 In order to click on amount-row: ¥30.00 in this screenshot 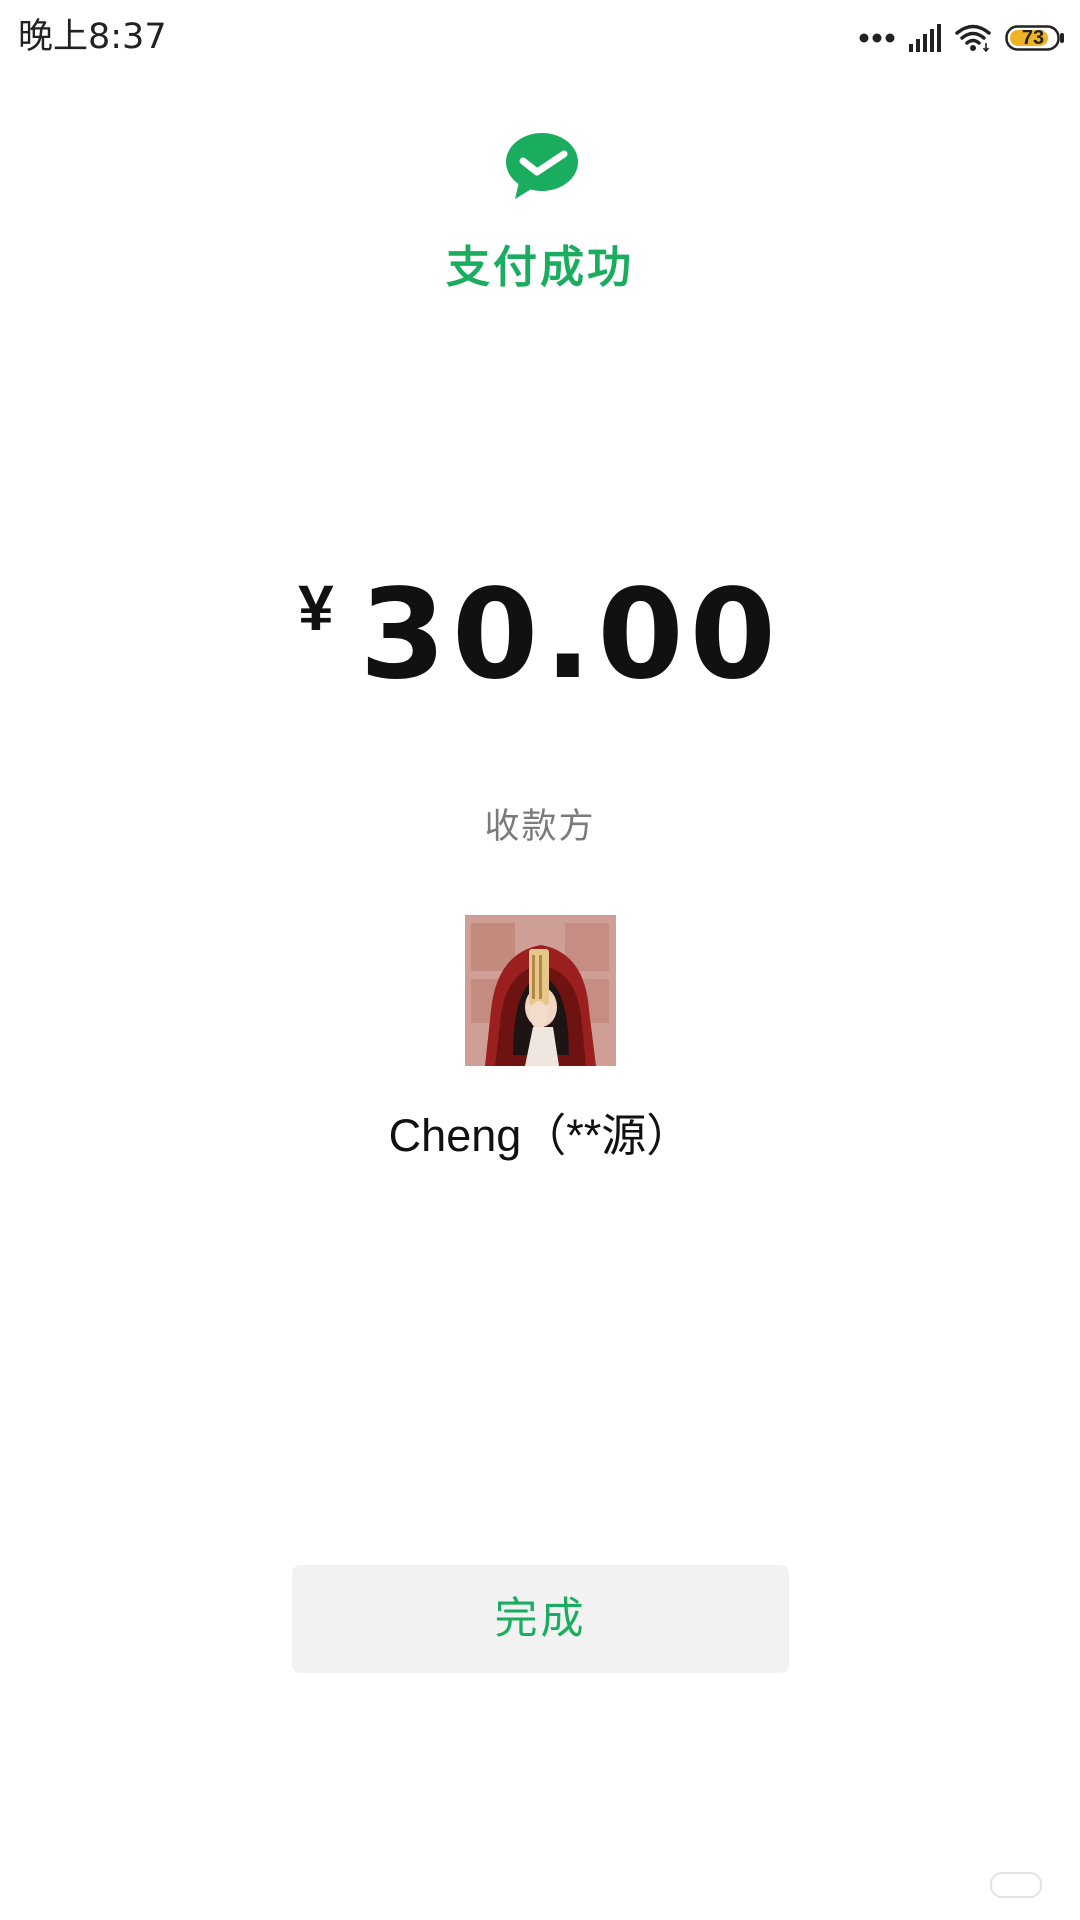, I will do `click(540, 635)`.